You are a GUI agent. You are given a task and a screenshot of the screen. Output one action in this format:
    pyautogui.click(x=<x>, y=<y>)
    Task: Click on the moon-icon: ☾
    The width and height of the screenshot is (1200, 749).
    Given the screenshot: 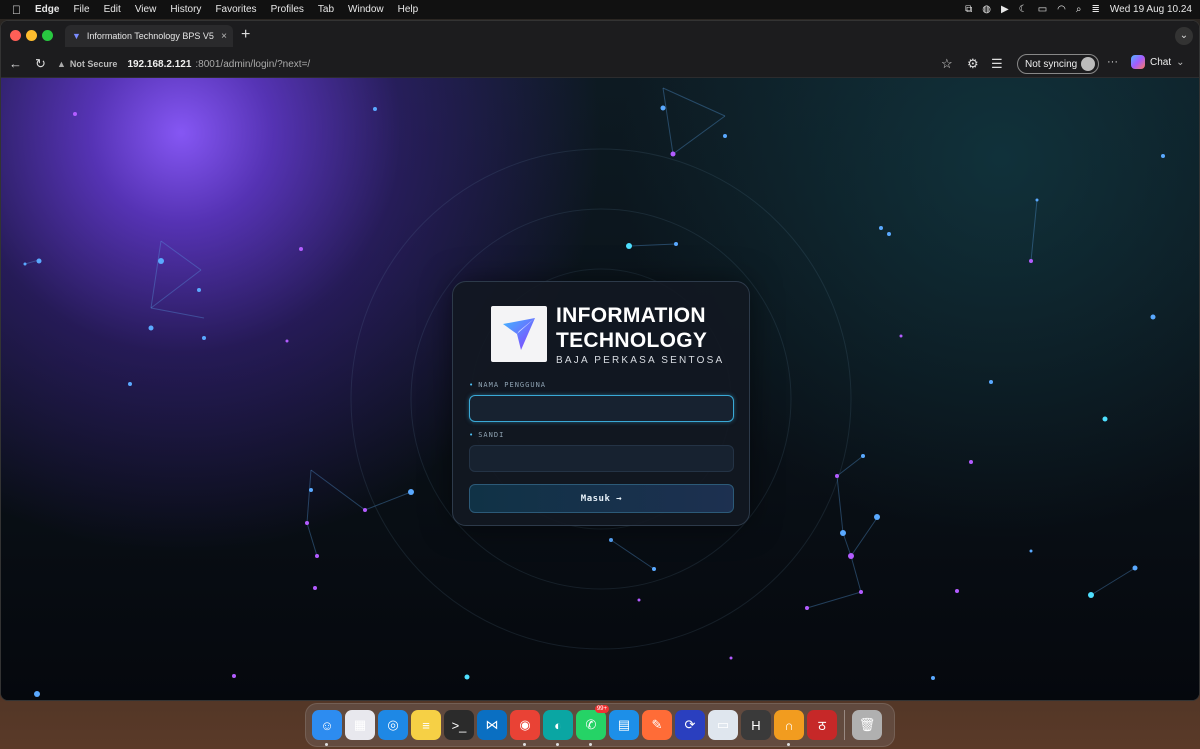 What is the action you would take?
    pyautogui.click(x=1023, y=9)
    